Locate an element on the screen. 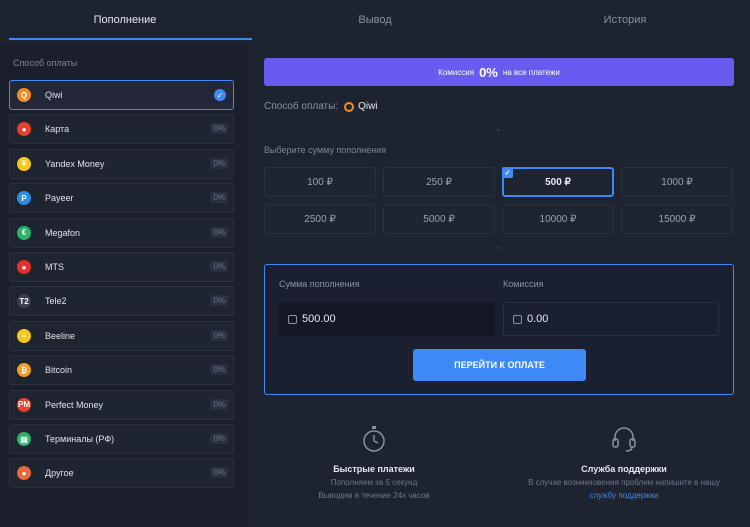 This screenshot has width=750, height=527. support-link: службу поддержки is located at coordinates (624, 495).